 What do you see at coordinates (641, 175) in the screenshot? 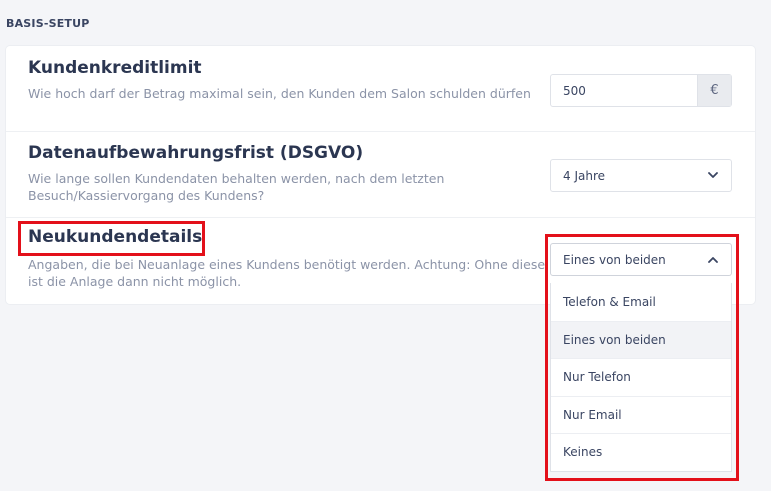
I see `retention-select: 4 Jahre` at bounding box center [641, 175].